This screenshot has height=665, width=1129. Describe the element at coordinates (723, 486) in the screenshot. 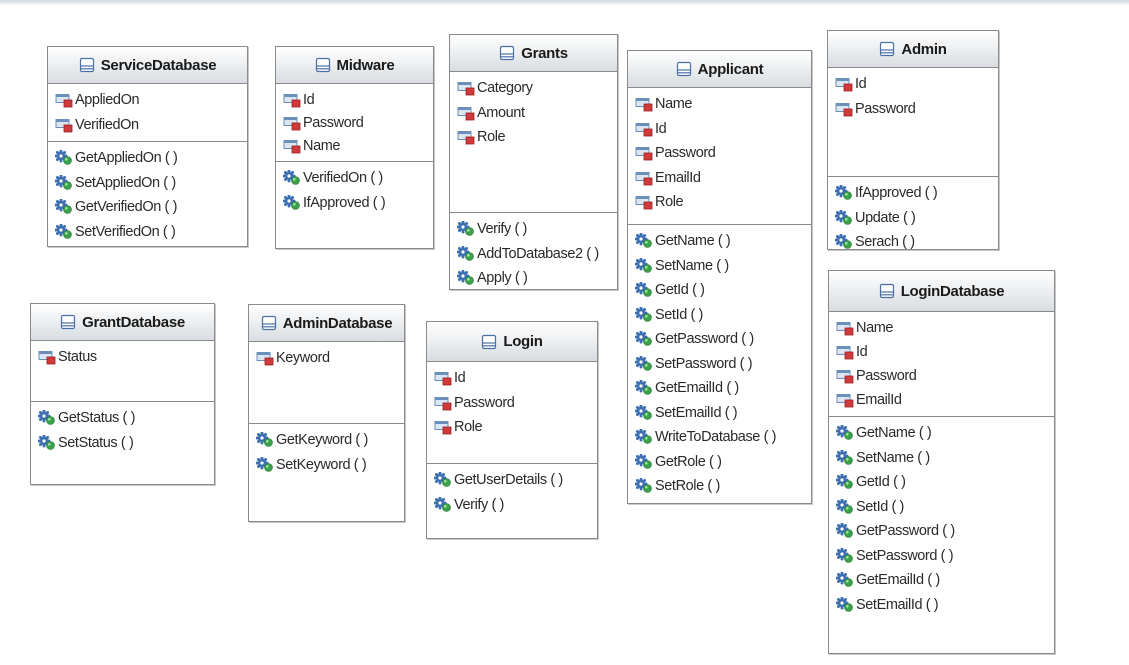

I see `operation-item: SetRole ( )` at that location.